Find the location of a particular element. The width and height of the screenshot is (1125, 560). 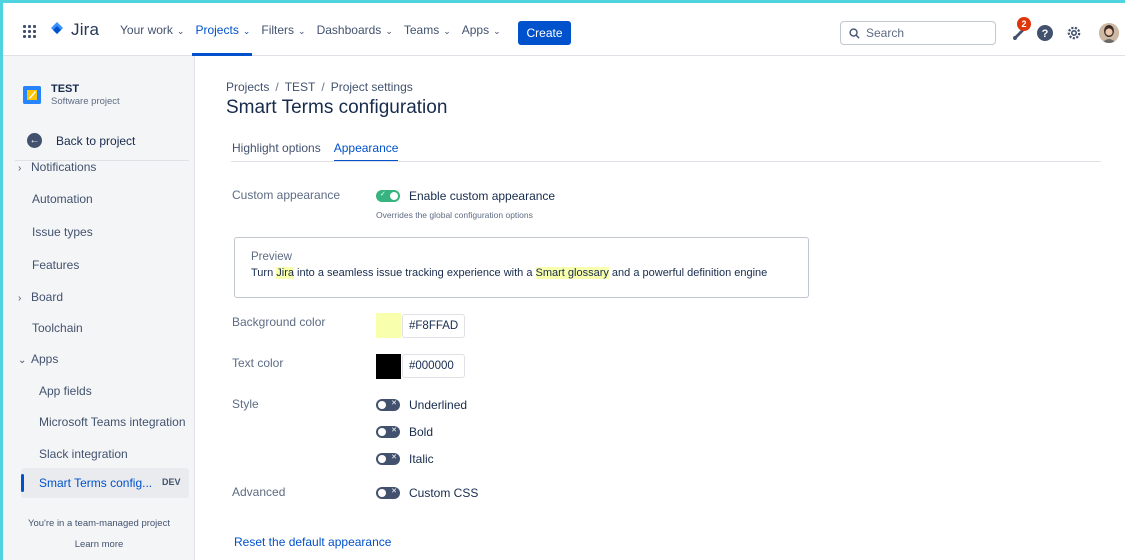

background-color-input: #F8FFAD is located at coordinates (433, 326).